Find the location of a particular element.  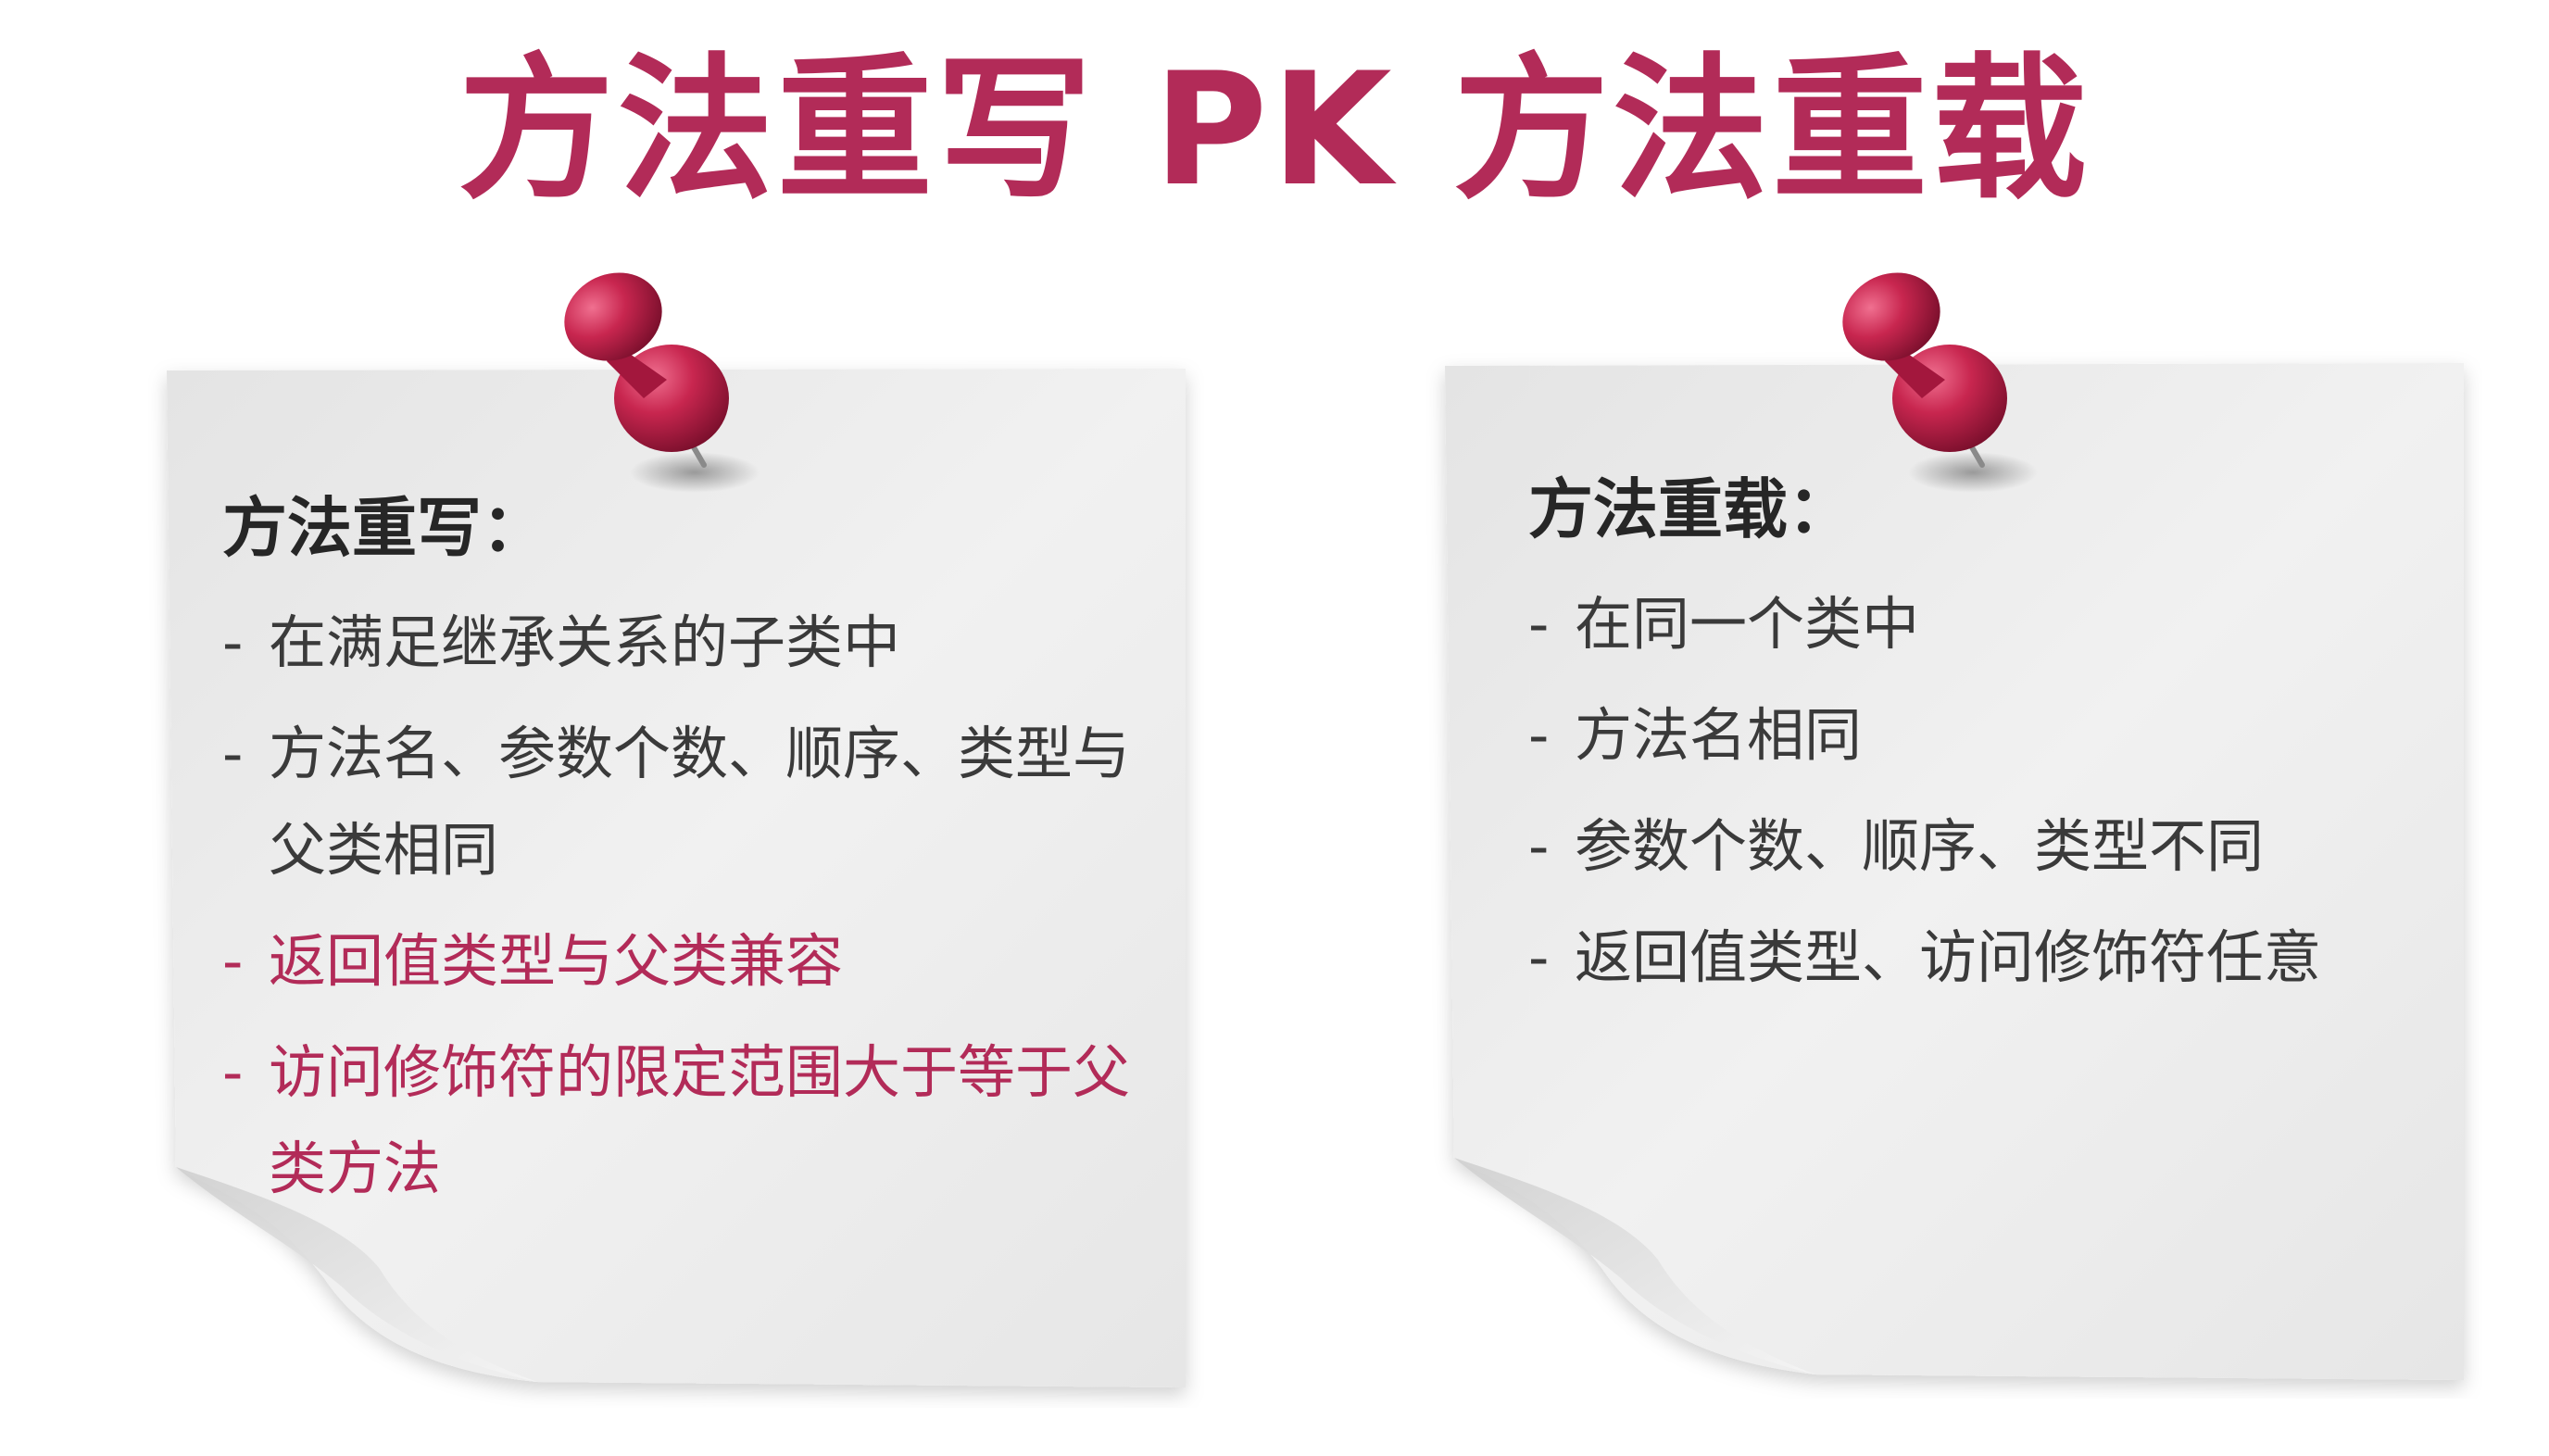

override-item-highlight: - 访问修饰符的限定范围大于等于父类方法 is located at coordinates (685, 1120).